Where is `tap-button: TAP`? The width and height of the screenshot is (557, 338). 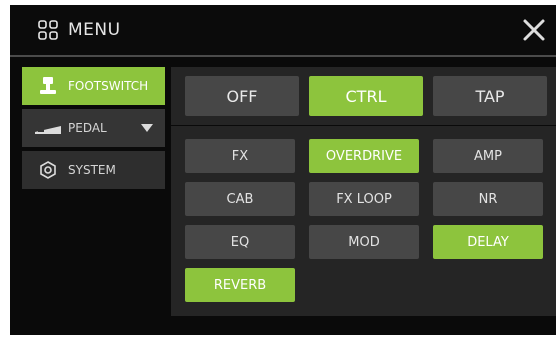
tap-button: TAP is located at coordinates (490, 96).